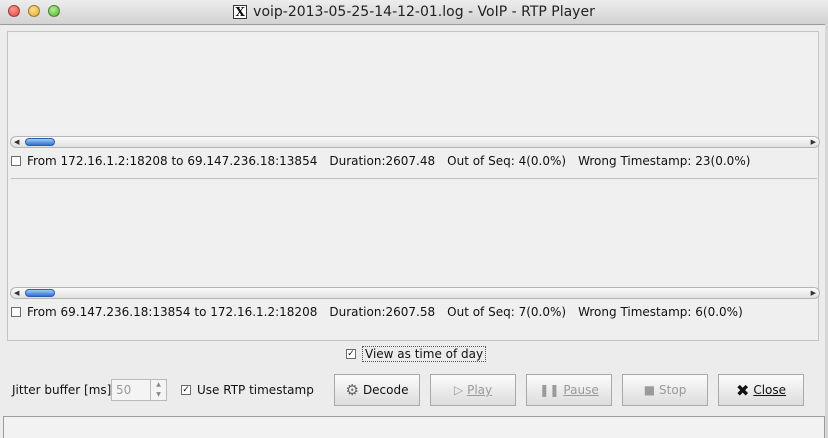 The height and width of the screenshot is (438, 828). Describe the element at coordinates (507, 312) in the screenshot. I see `stream-out-of-seq: Out of Seq: 7(0.0%)` at that location.